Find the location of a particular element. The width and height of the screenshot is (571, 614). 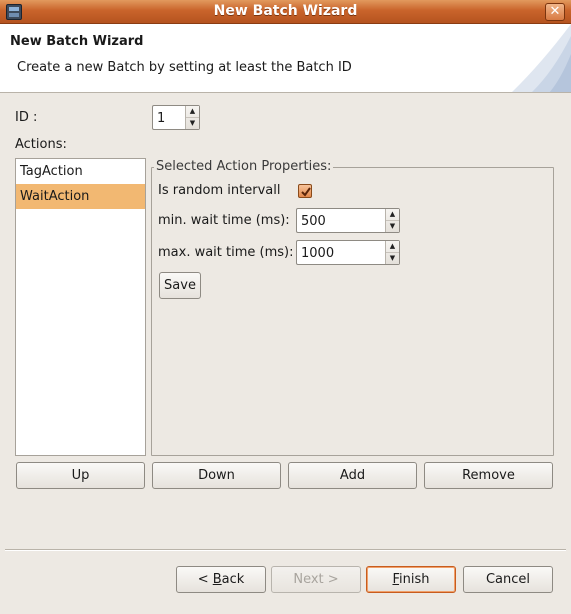

max-wait-spinner: 1000 ▲ ▼ is located at coordinates (348, 252).